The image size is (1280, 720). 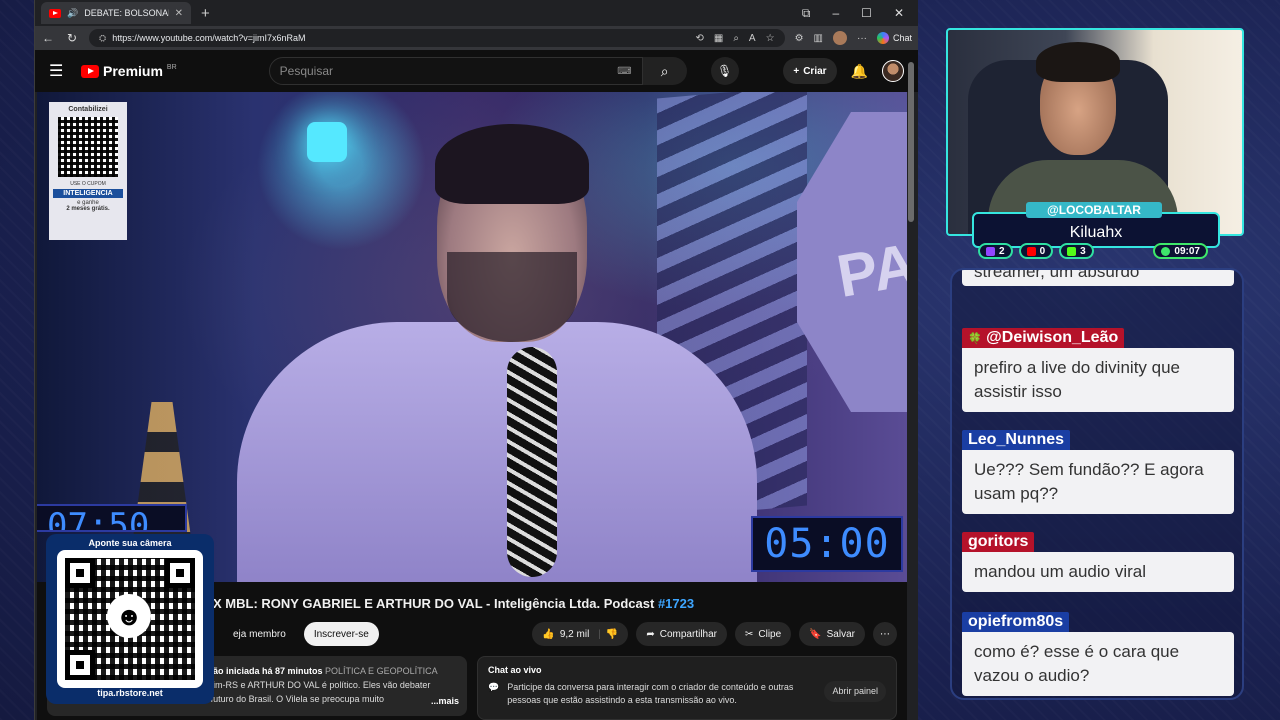 I want to click on share-button: ➦ Compartilhar, so click(x=681, y=634).